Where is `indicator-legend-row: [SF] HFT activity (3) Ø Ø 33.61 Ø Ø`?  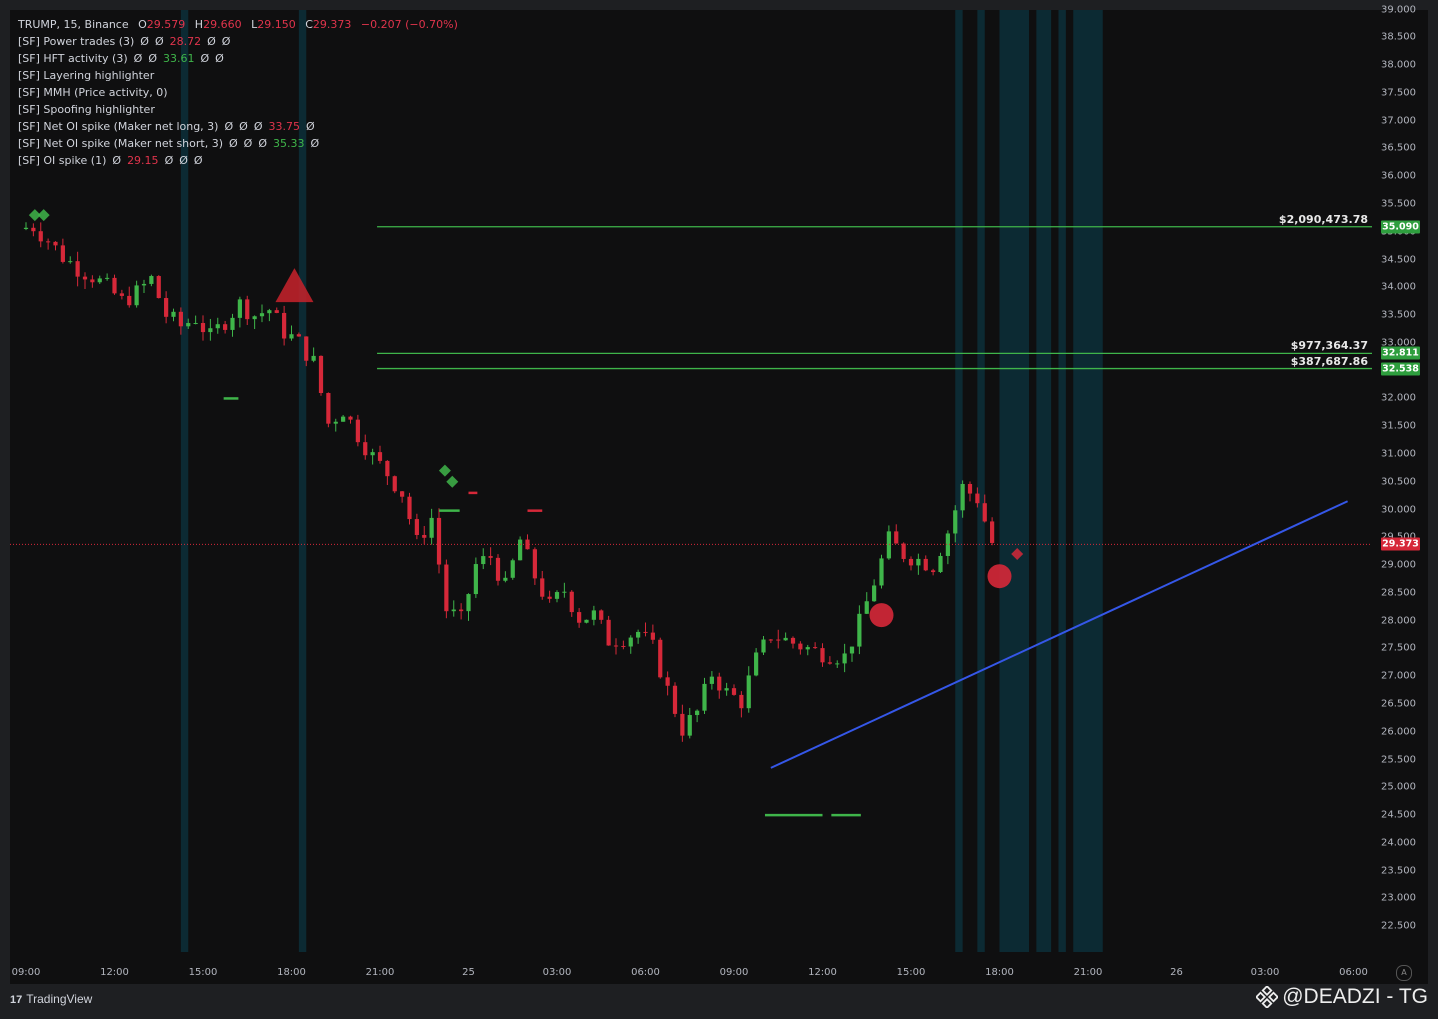
indicator-legend-row: [SF] HFT activity (3) Ø Ø 33.61 Ø Ø is located at coordinates (238, 58).